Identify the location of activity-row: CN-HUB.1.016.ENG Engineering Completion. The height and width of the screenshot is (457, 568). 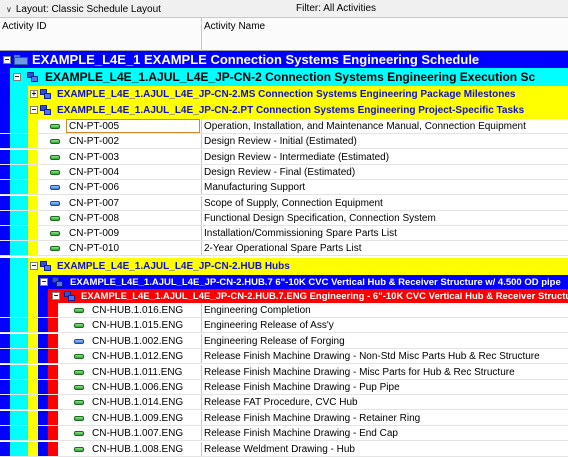
(284, 310).